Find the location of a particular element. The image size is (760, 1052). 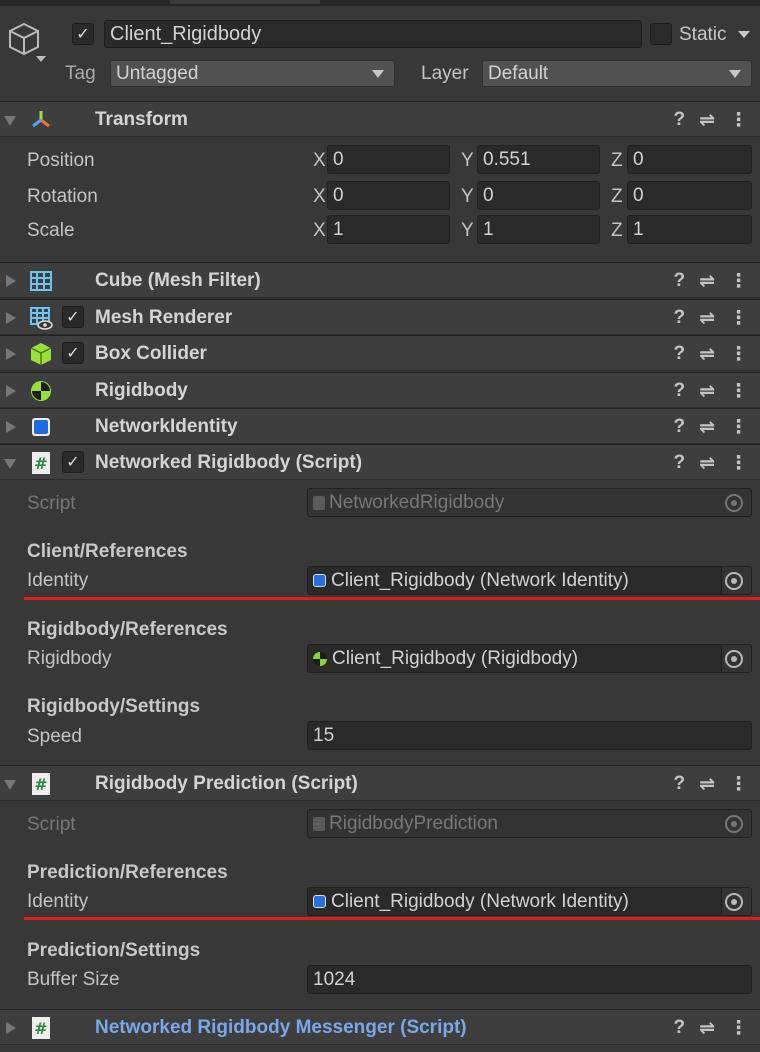

transform-header: Transform ? ⇌ ⋮ is located at coordinates (380, 119).